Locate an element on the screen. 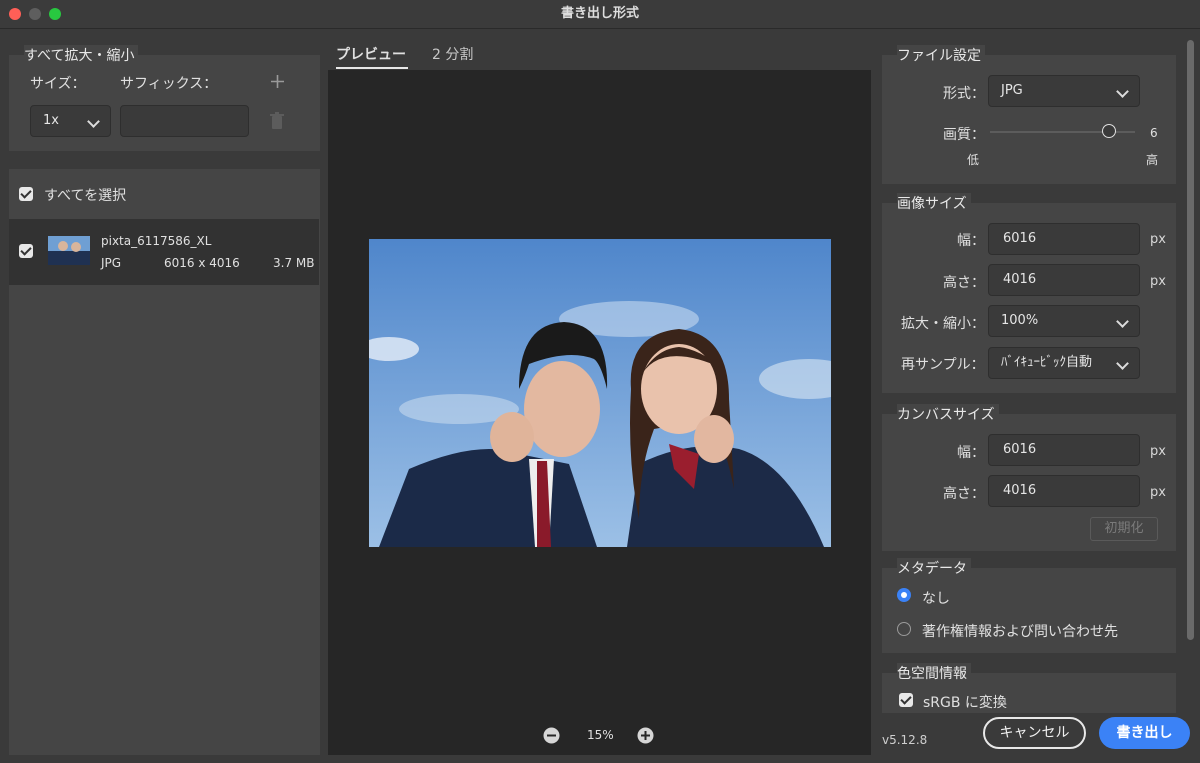  export-button: 書き出し is located at coordinates (1144, 733).